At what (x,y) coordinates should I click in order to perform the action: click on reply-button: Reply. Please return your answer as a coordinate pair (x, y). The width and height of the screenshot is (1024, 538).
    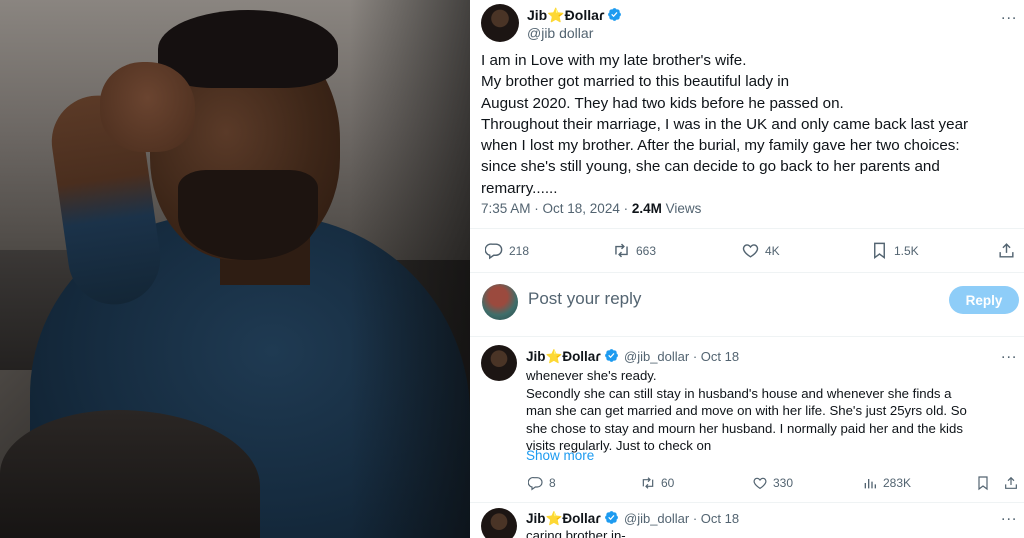
    Looking at the image, I should click on (984, 300).